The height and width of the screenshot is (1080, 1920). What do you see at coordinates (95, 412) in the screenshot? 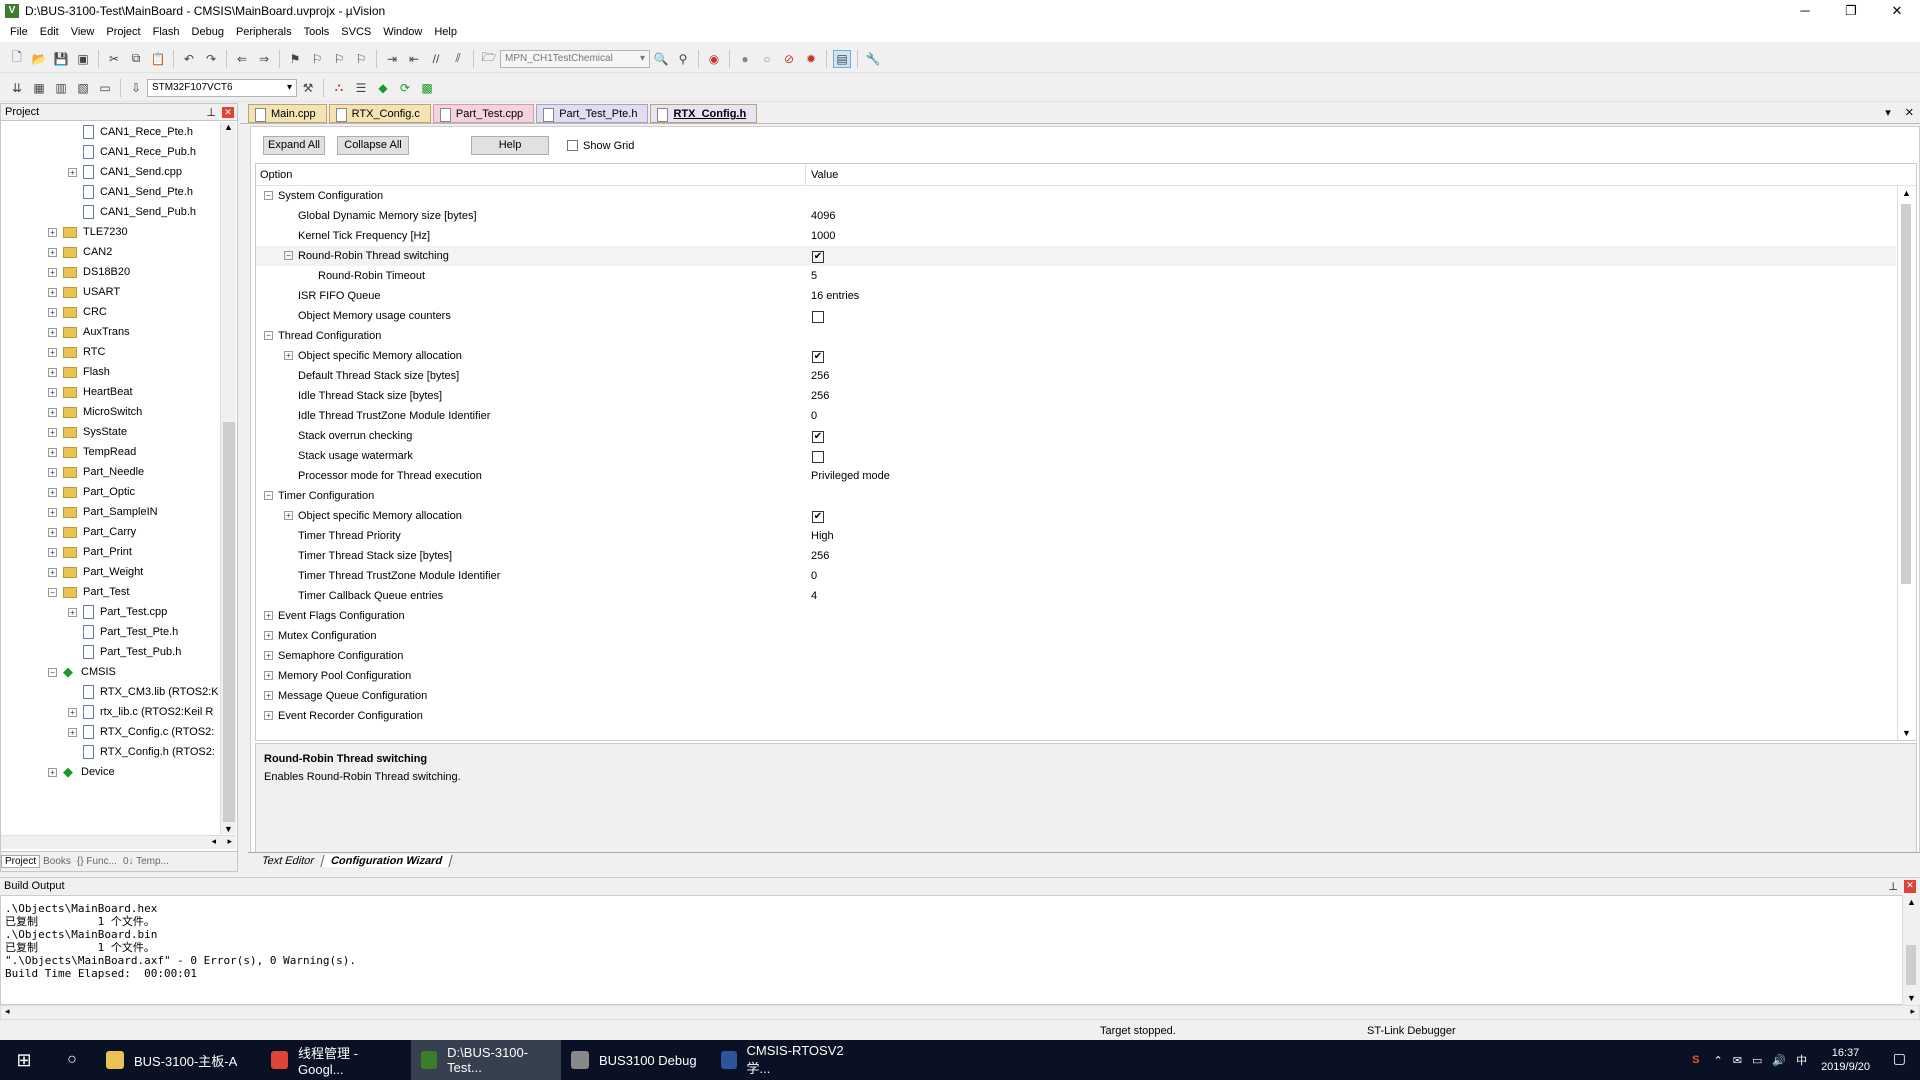
I see `tree-item: + MicroSwitch` at bounding box center [95, 412].